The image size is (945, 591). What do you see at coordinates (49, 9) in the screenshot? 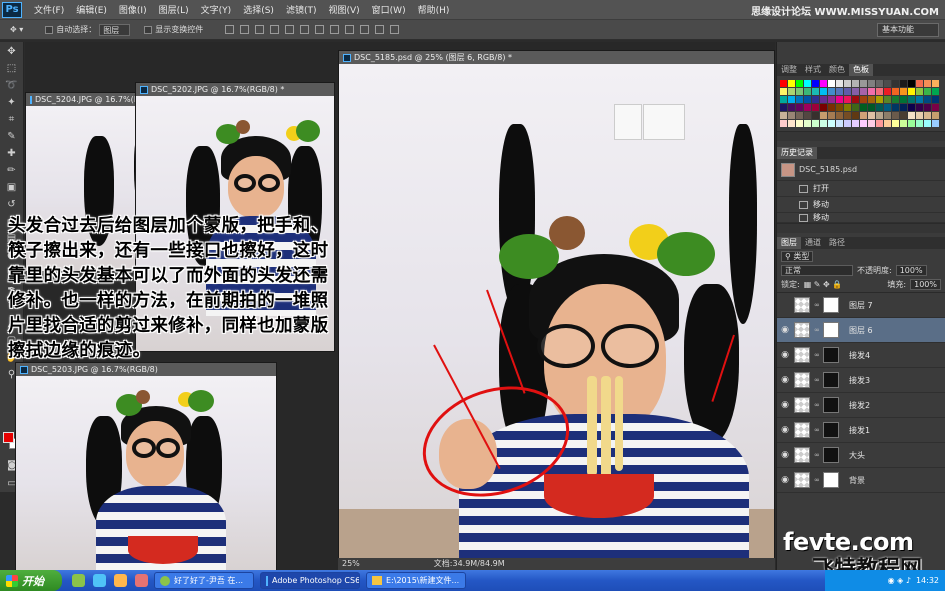
I see `menu-file: 文件(F)` at bounding box center [49, 9].